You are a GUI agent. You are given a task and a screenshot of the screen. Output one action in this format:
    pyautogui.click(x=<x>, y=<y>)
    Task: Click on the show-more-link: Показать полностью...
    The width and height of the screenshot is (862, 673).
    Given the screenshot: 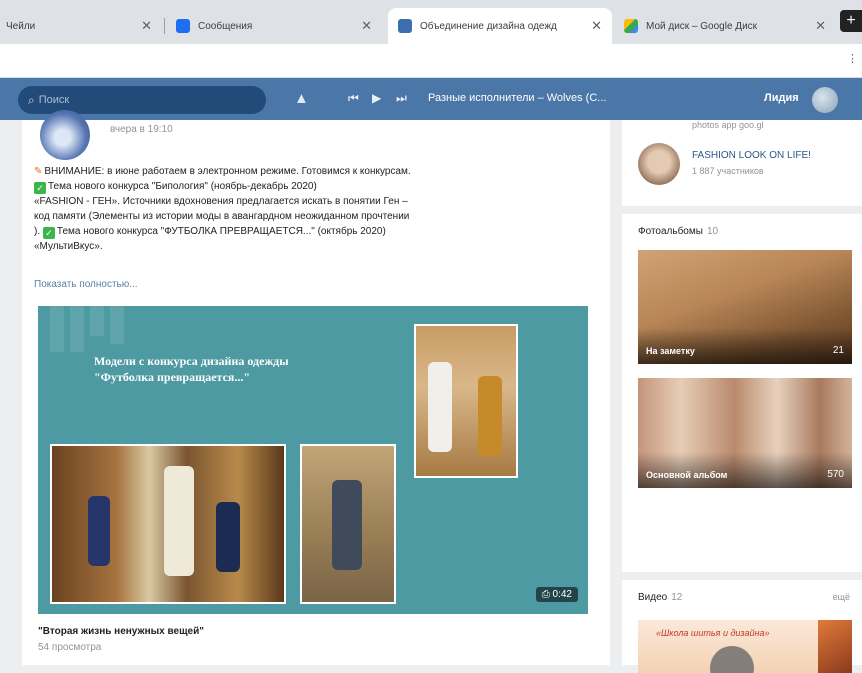 What is the action you would take?
    pyautogui.click(x=86, y=284)
    